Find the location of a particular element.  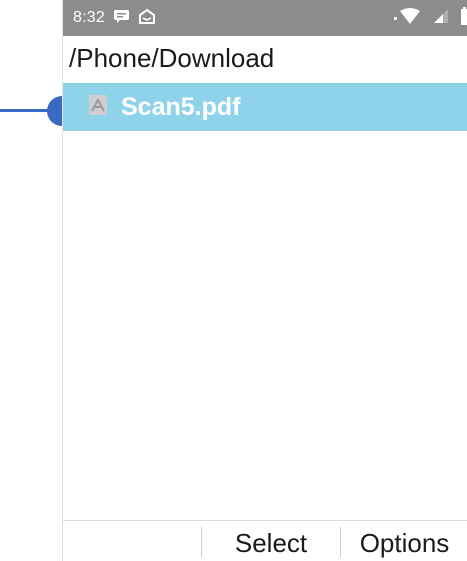

pdf-icon is located at coordinates (98, 107).